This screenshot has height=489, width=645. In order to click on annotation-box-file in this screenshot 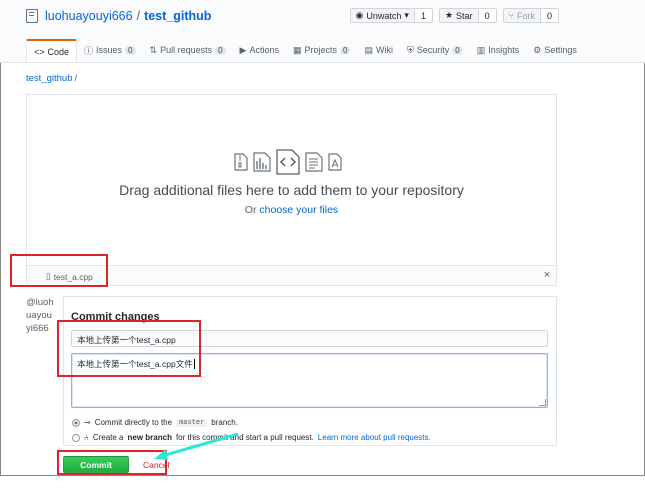, I will do `click(59, 270)`.